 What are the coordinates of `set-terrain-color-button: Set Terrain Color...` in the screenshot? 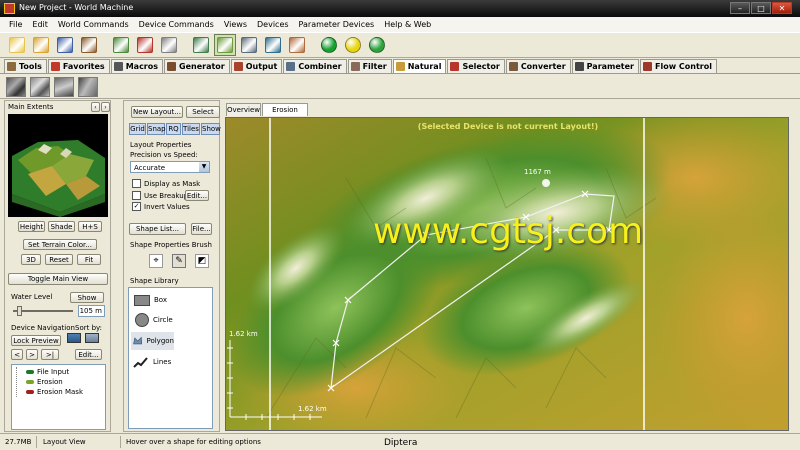 It's located at (60, 244).